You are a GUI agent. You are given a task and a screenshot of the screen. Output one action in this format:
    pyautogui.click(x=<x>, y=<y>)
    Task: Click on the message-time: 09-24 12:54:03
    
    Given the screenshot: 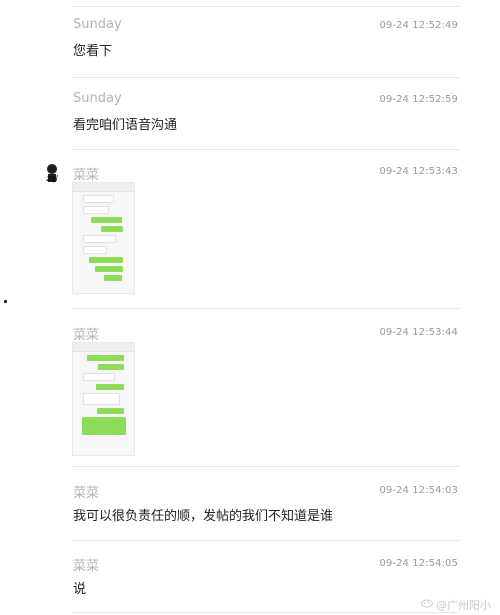 What is the action you would take?
    pyautogui.click(x=418, y=490)
    